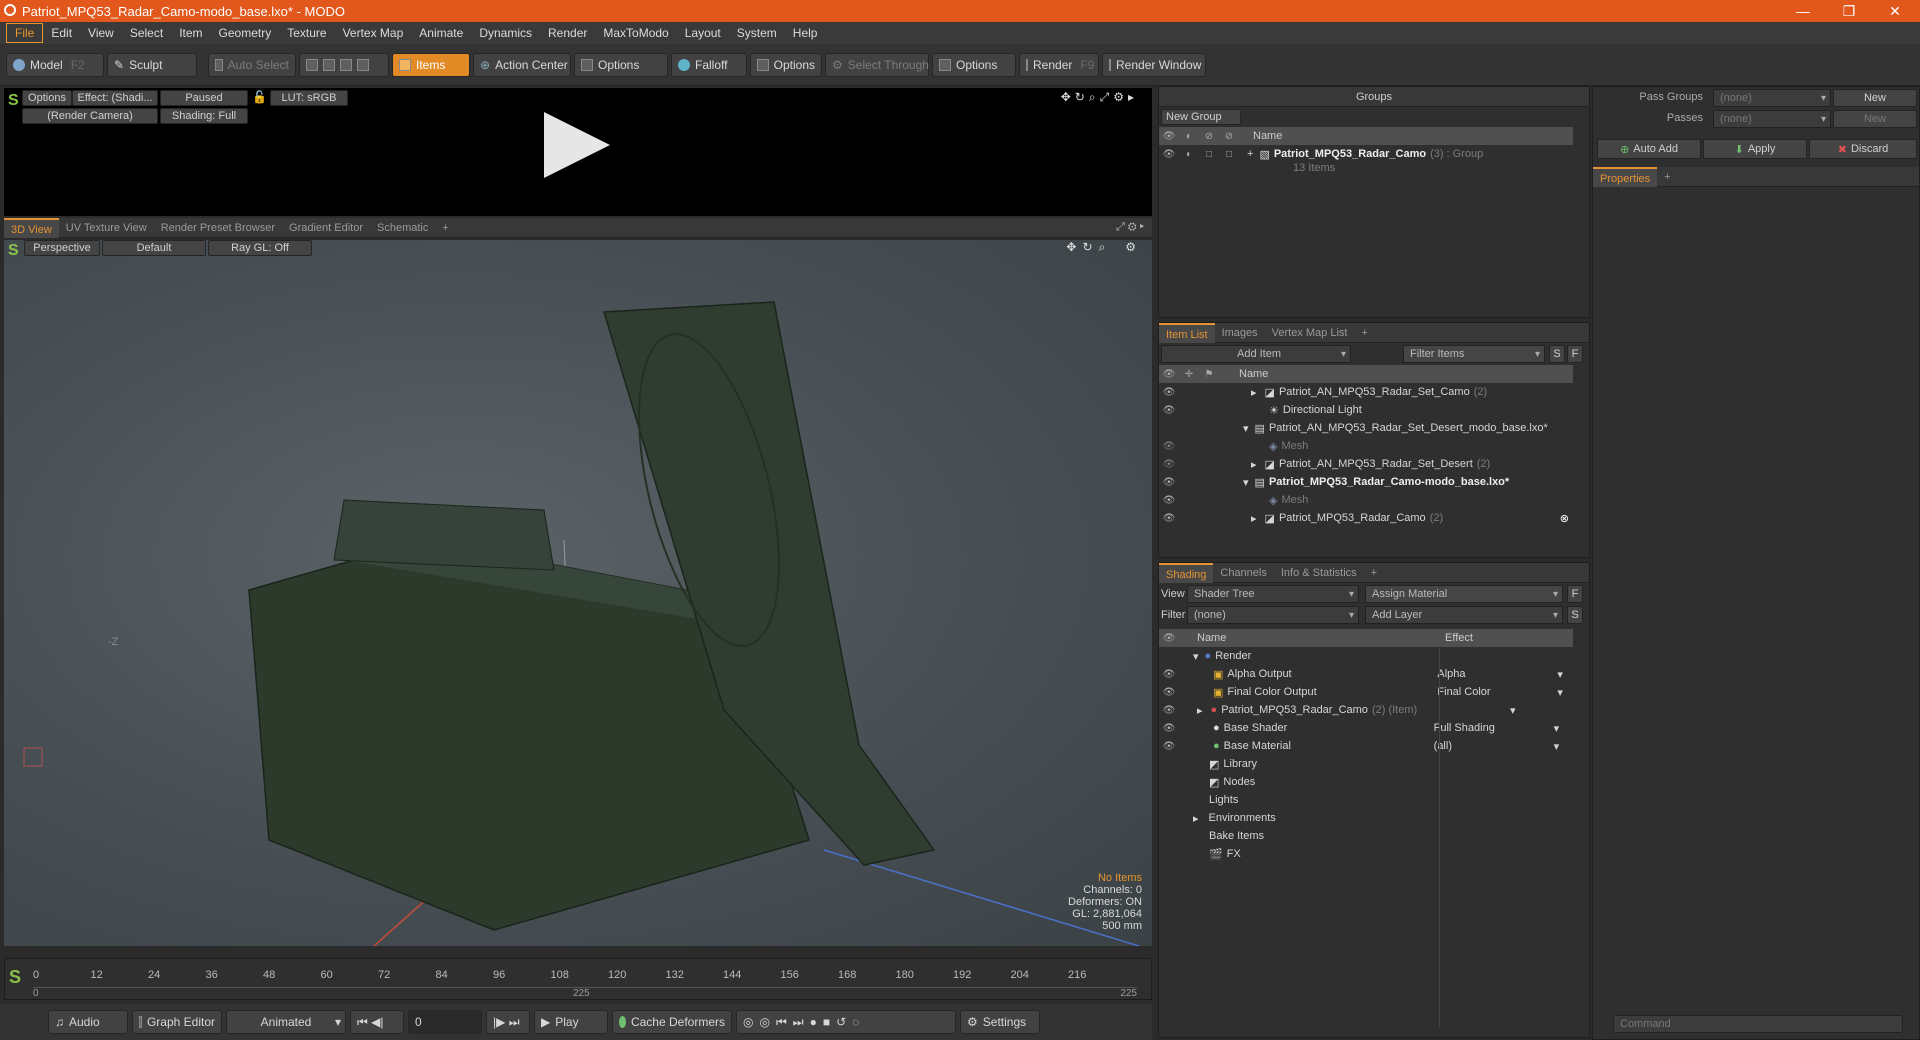 Image resolution: width=1920 pixels, height=1040 pixels. I want to click on select-toggle-icon: □, so click(1229, 154).